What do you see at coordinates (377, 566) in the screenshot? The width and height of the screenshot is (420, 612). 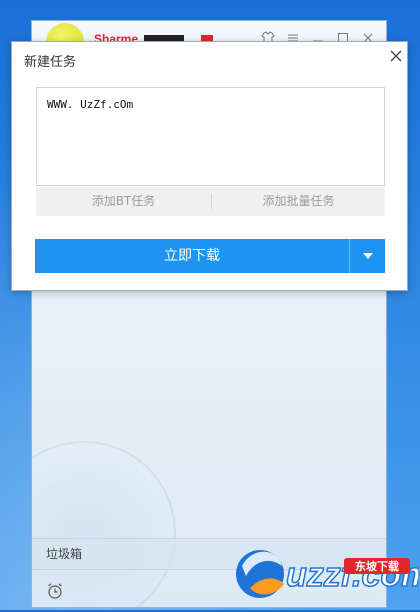 I see `svg-text: 东坡下载` at bounding box center [377, 566].